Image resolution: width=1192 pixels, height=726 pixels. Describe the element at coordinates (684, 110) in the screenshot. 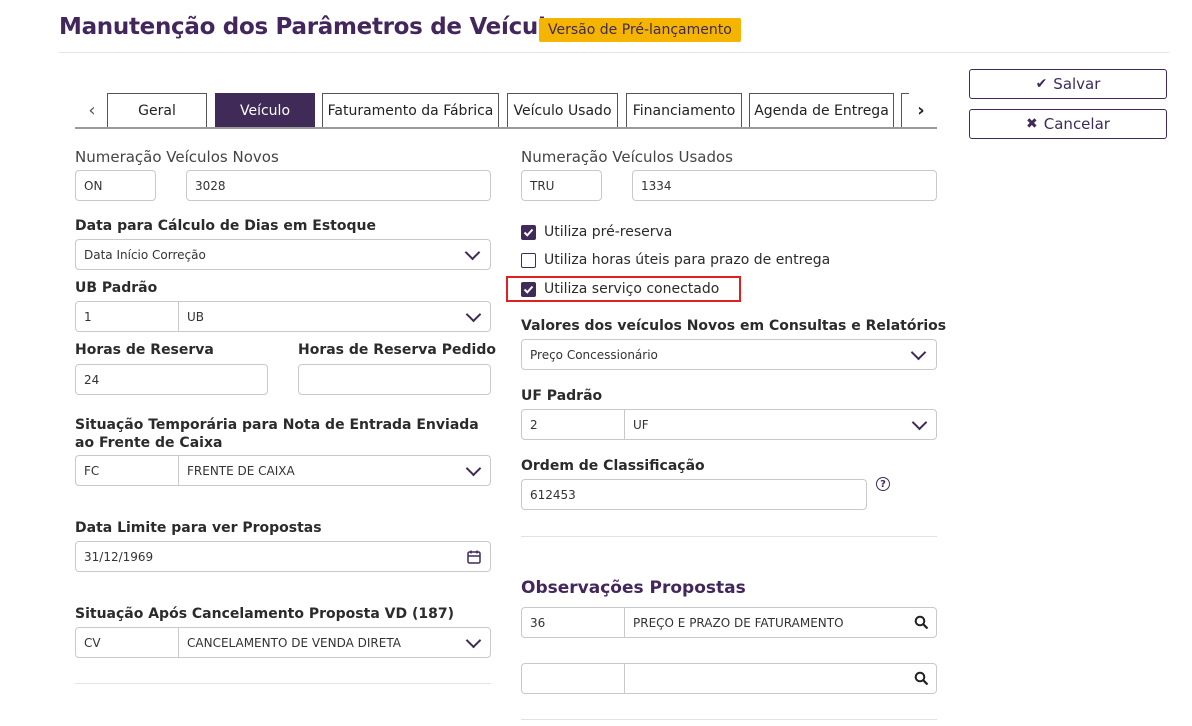

I see `tab-financiamento: Financiamento` at that location.